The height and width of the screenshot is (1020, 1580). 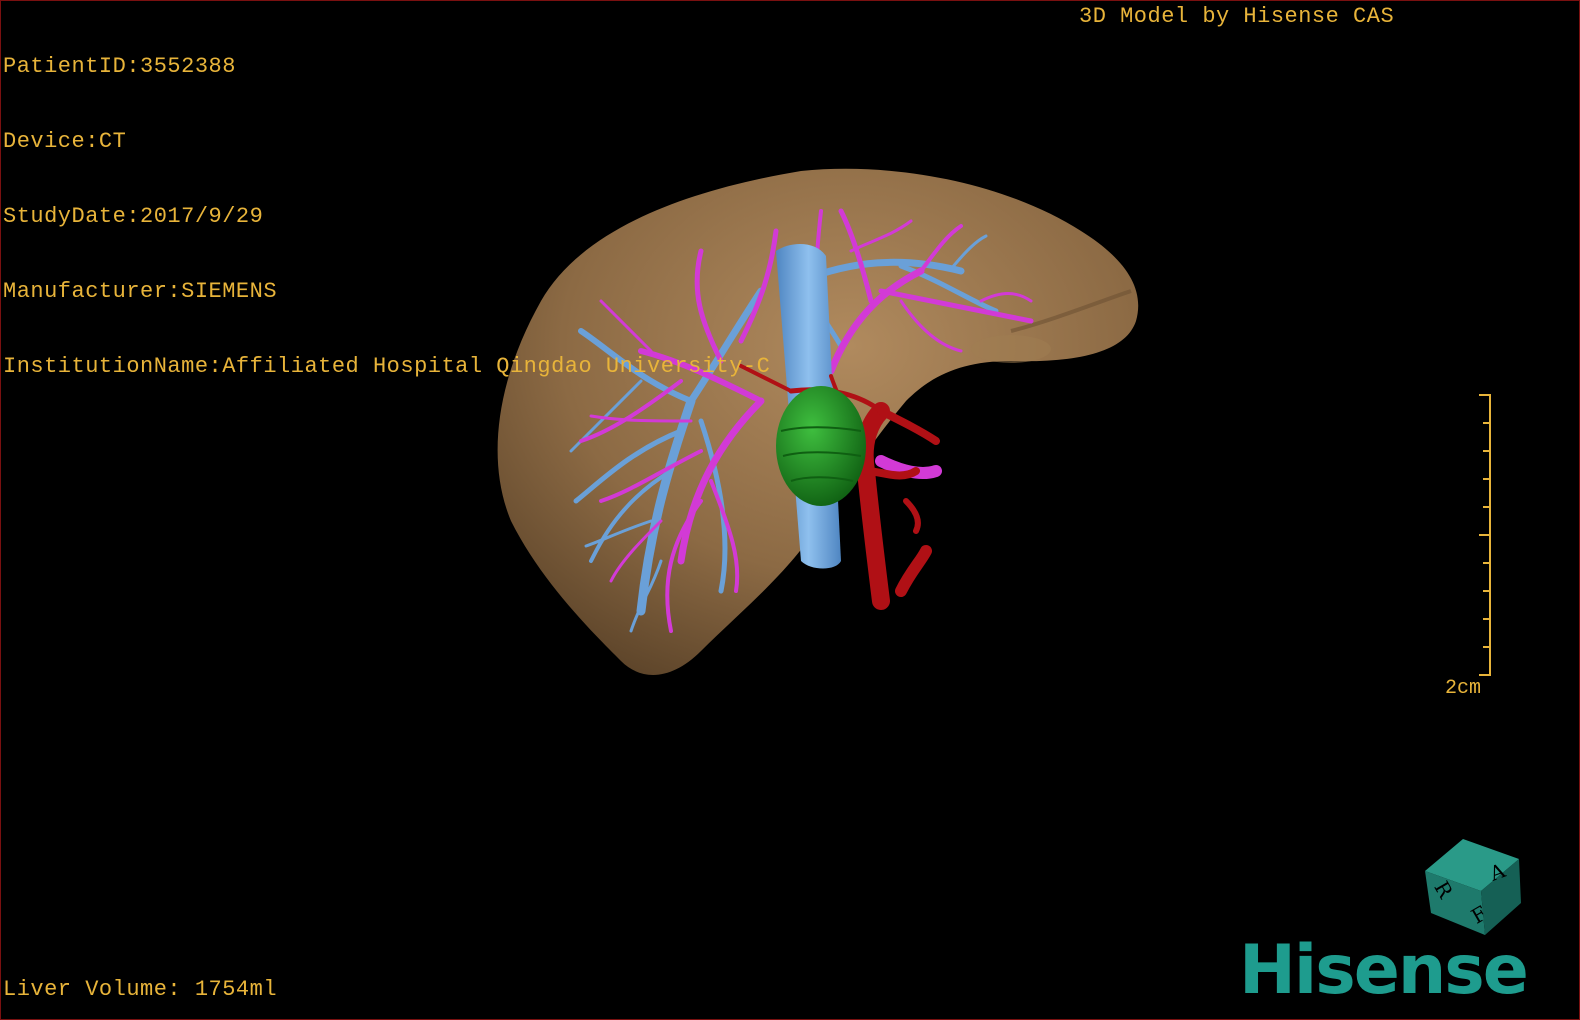 I want to click on hisense-logo: Hisense, so click(x=1384, y=970).